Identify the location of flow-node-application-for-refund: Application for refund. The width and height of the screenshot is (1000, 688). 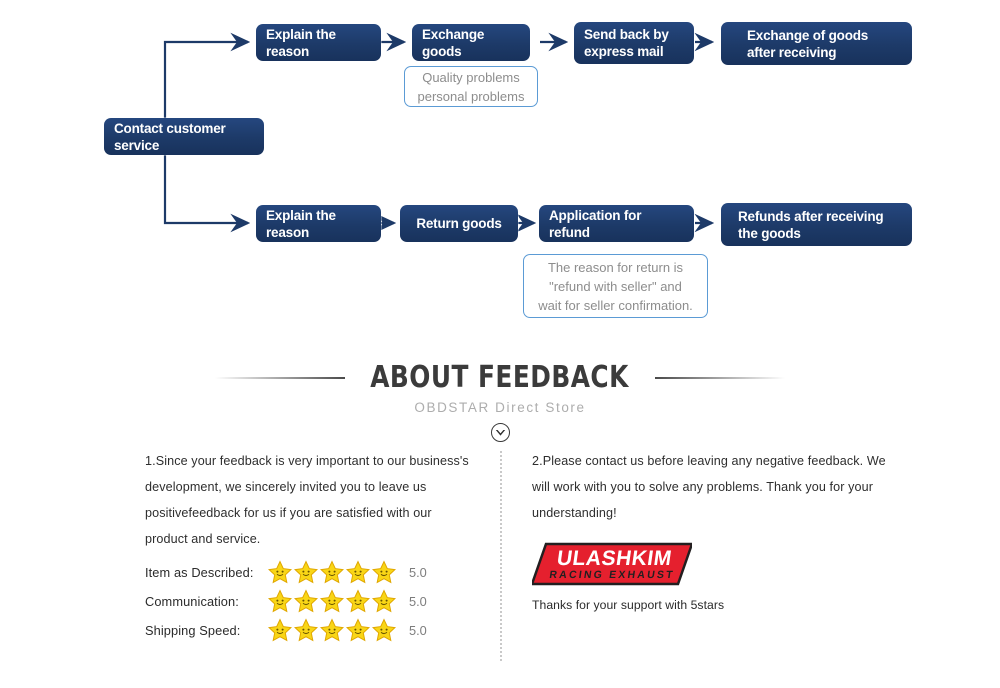
(616, 223).